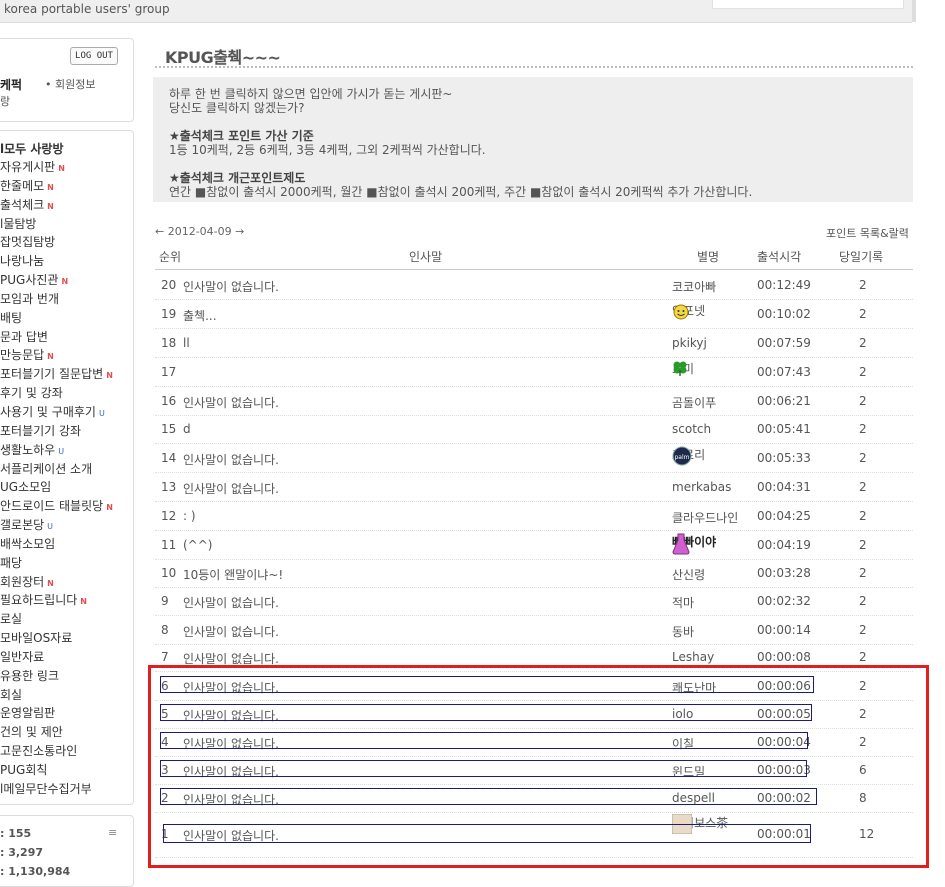 The width and height of the screenshot is (945, 887). What do you see at coordinates (784, 657) in the screenshot?
I see `time-cell: 00:00:08` at bounding box center [784, 657].